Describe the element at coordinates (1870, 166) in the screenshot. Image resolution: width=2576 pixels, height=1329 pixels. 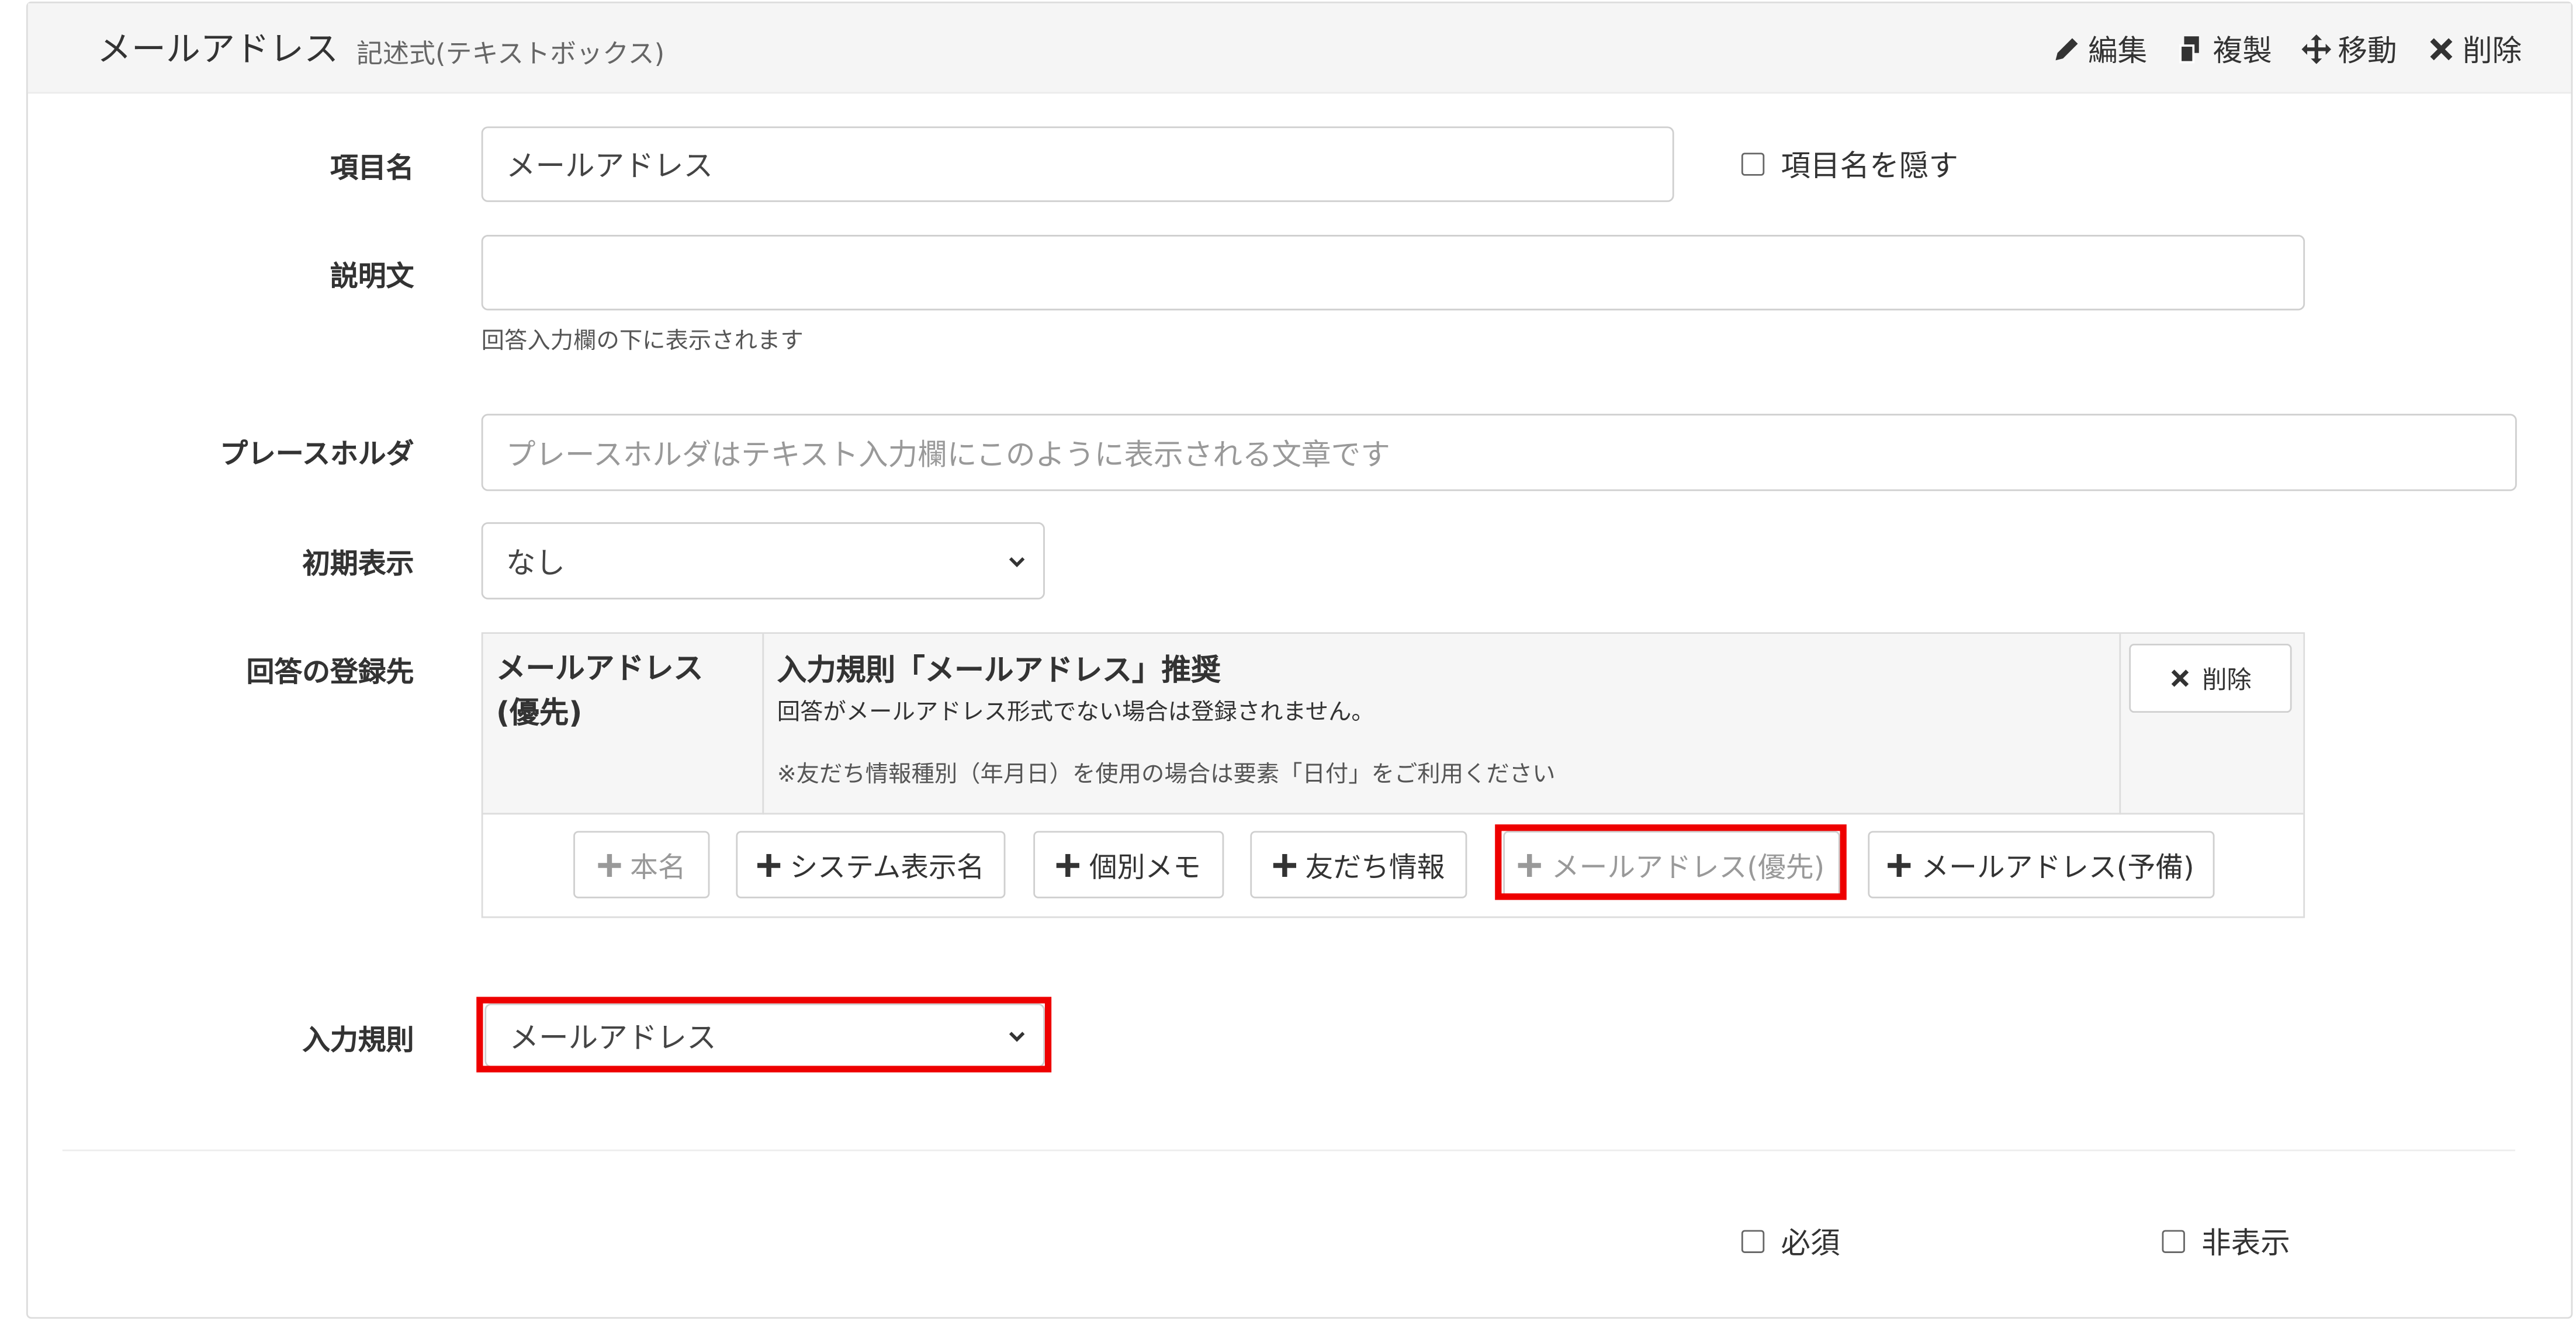
I see `hide-label-text: 項目名を隠す` at that location.